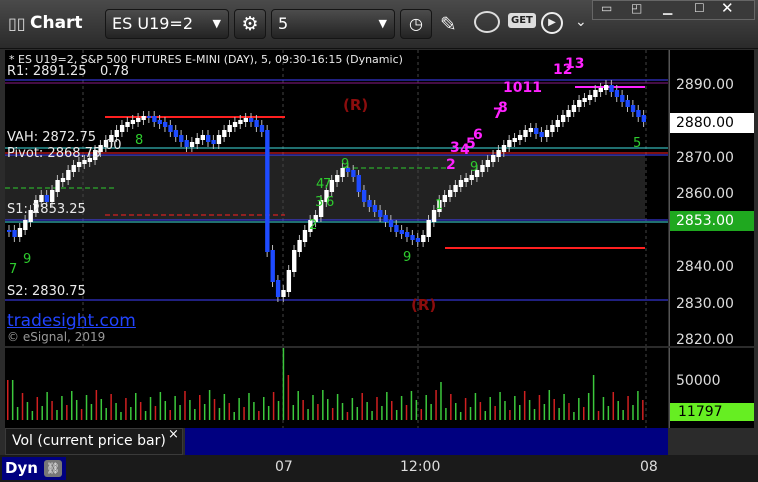 This screenshot has width=758, height=482. I want to click on close-study-icon: ×, so click(173, 434).